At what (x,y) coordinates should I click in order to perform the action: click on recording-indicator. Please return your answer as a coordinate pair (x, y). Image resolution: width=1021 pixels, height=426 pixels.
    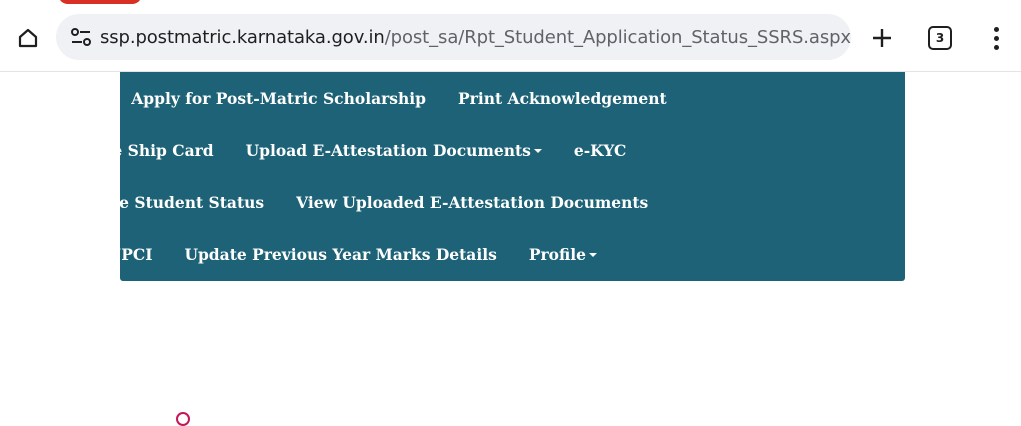
    Looking at the image, I should click on (100, 2).